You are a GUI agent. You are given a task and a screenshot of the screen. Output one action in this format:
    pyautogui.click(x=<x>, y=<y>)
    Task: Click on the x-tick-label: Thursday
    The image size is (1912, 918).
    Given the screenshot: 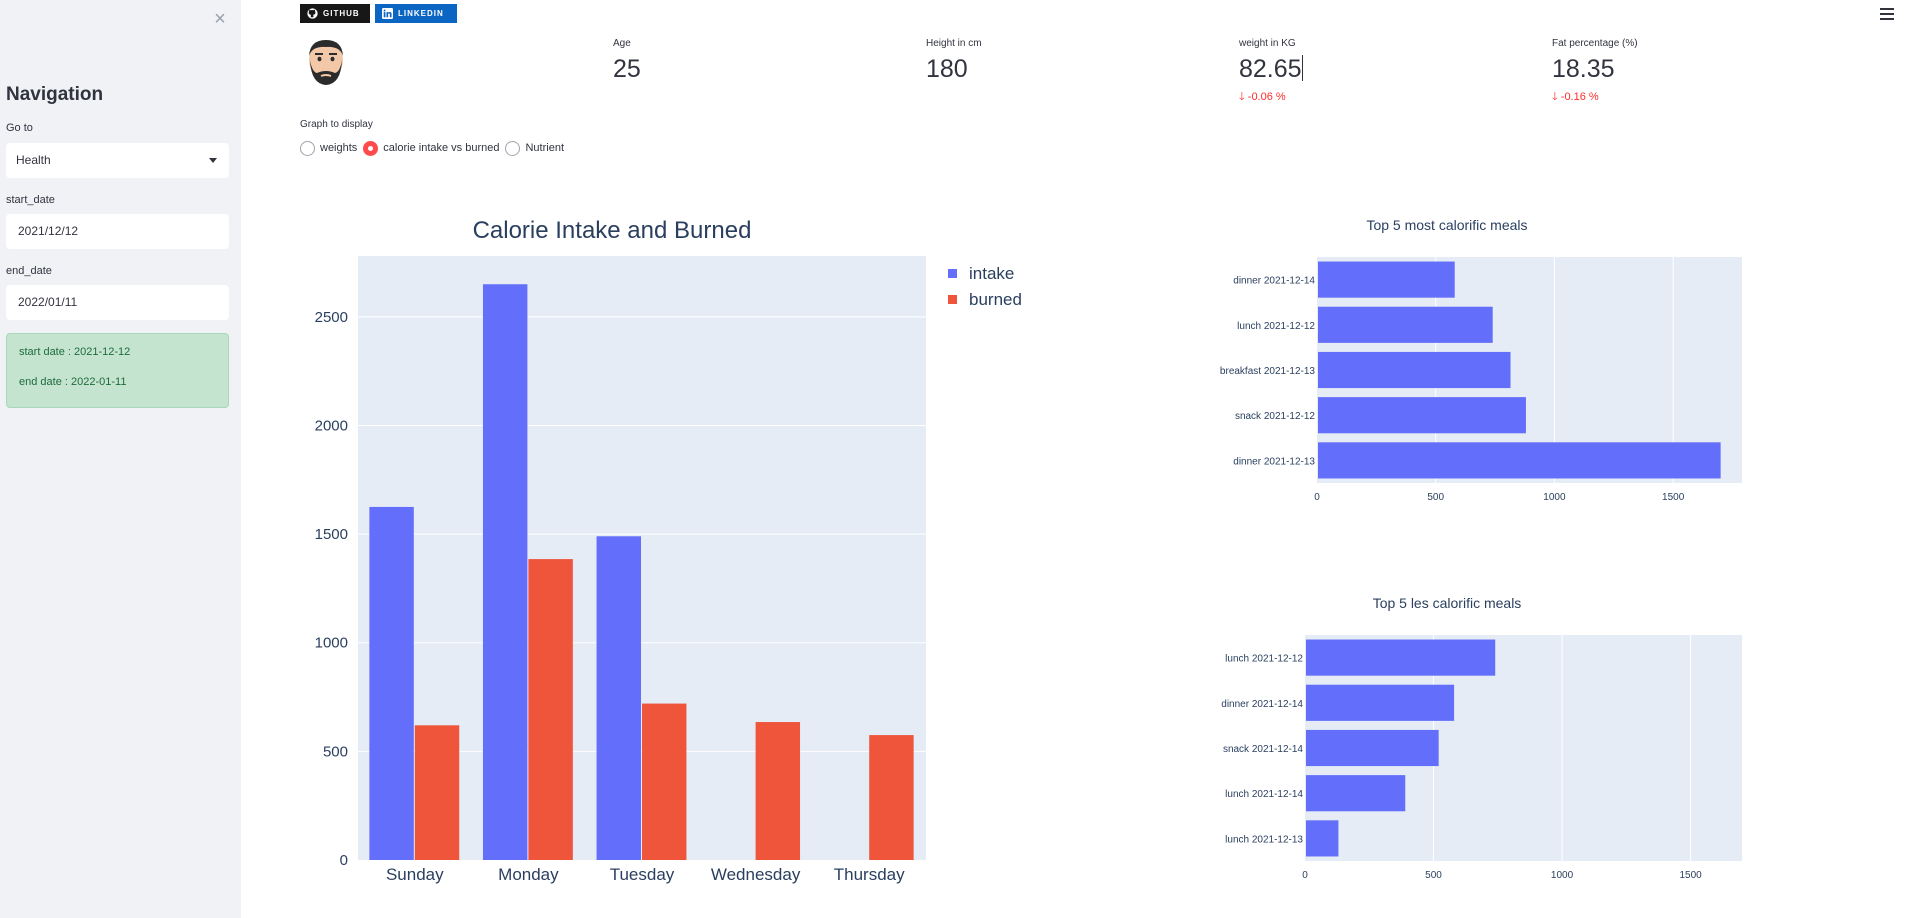 What is the action you would take?
    pyautogui.click(x=869, y=874)
    